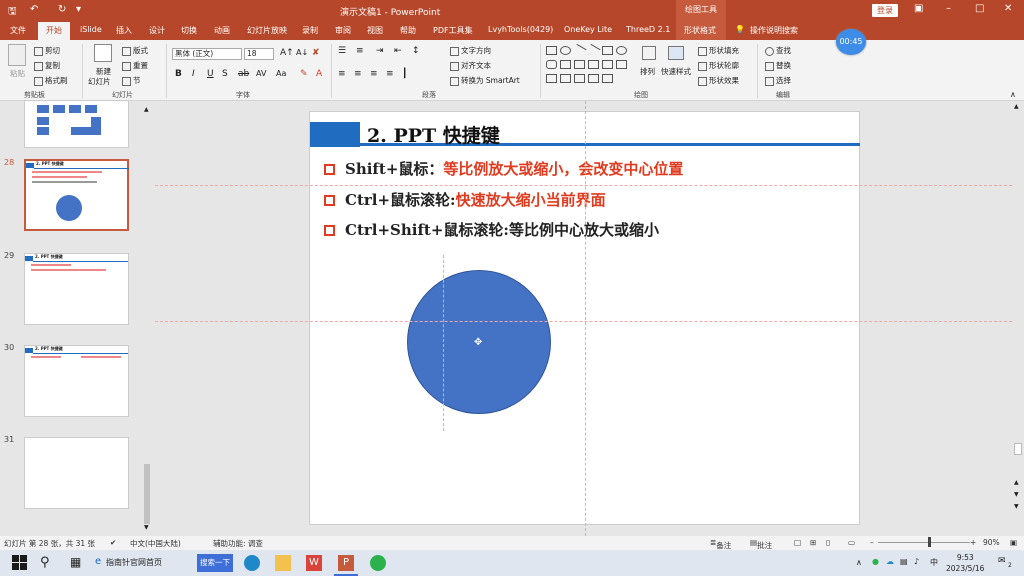 The image size is (1024, 576). What do you see at coordinates (310, 30) in the screenshot?
I see `tab-record: 录制` at bounding box center [310, 30].